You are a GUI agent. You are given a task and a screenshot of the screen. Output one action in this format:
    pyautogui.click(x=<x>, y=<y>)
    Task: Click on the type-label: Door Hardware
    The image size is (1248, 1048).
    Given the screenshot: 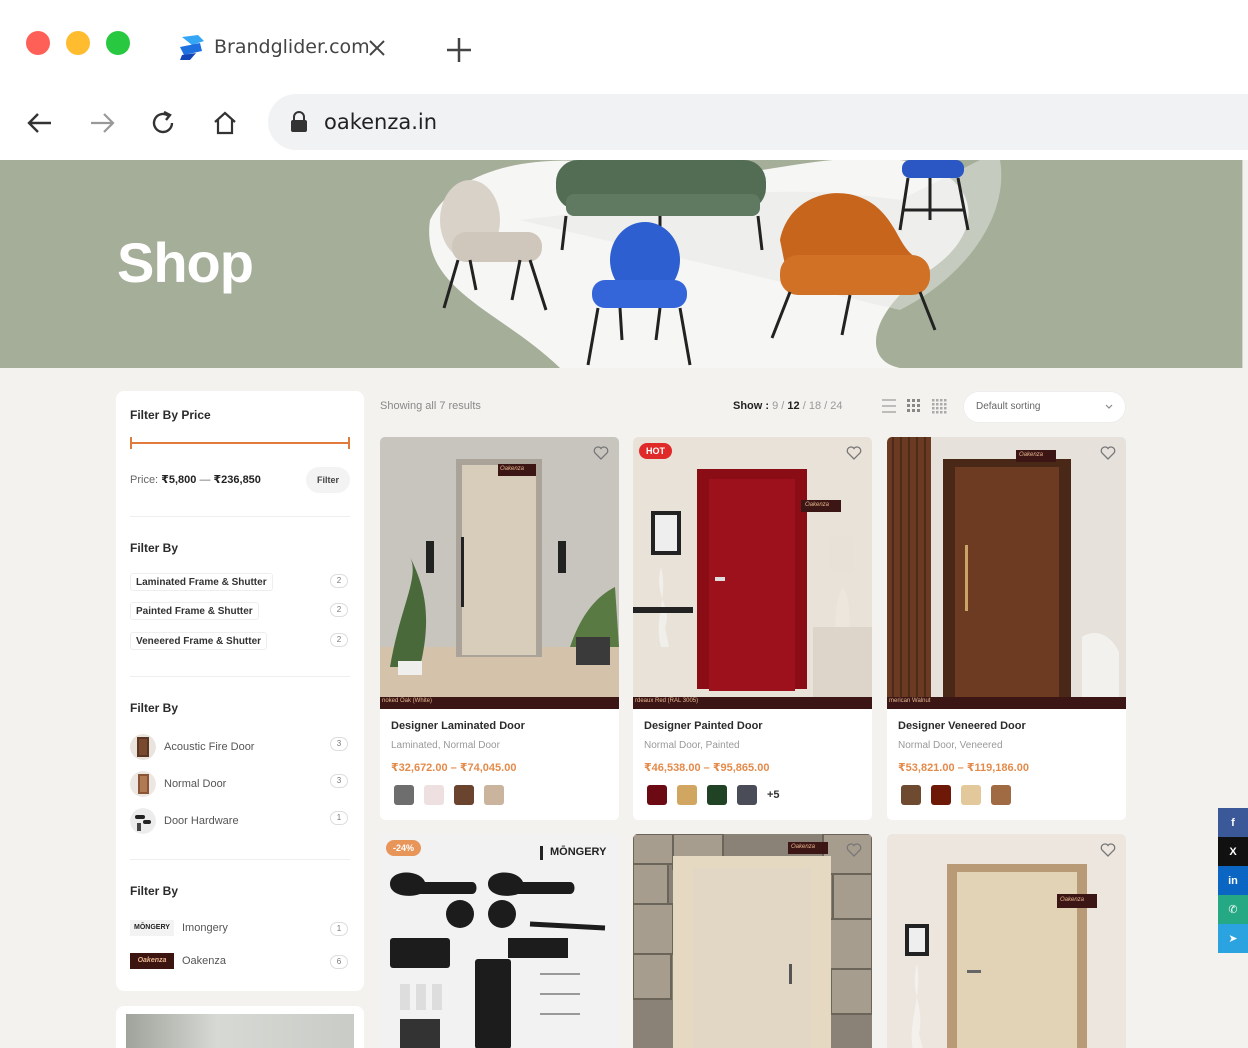 What is the action you would take?
    pyautogui.click(x=201, y=821)
    